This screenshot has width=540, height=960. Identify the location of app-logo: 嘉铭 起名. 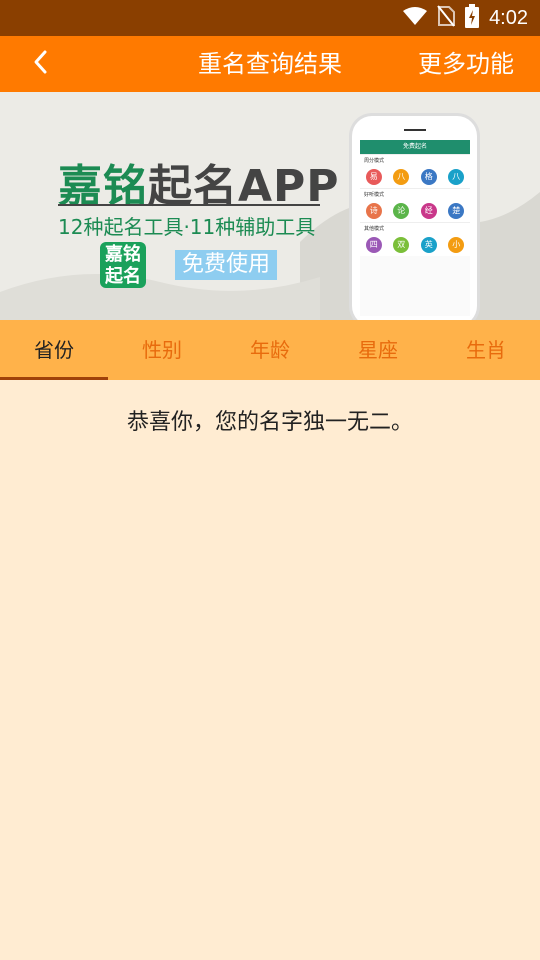
(123, 265).